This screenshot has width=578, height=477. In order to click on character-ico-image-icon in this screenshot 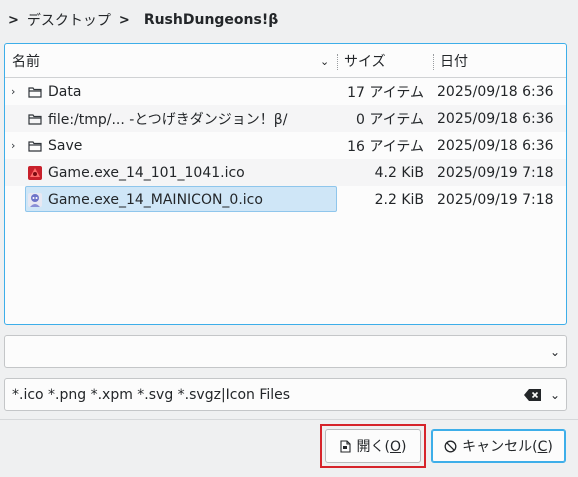, I will do `click(35, 199)`.